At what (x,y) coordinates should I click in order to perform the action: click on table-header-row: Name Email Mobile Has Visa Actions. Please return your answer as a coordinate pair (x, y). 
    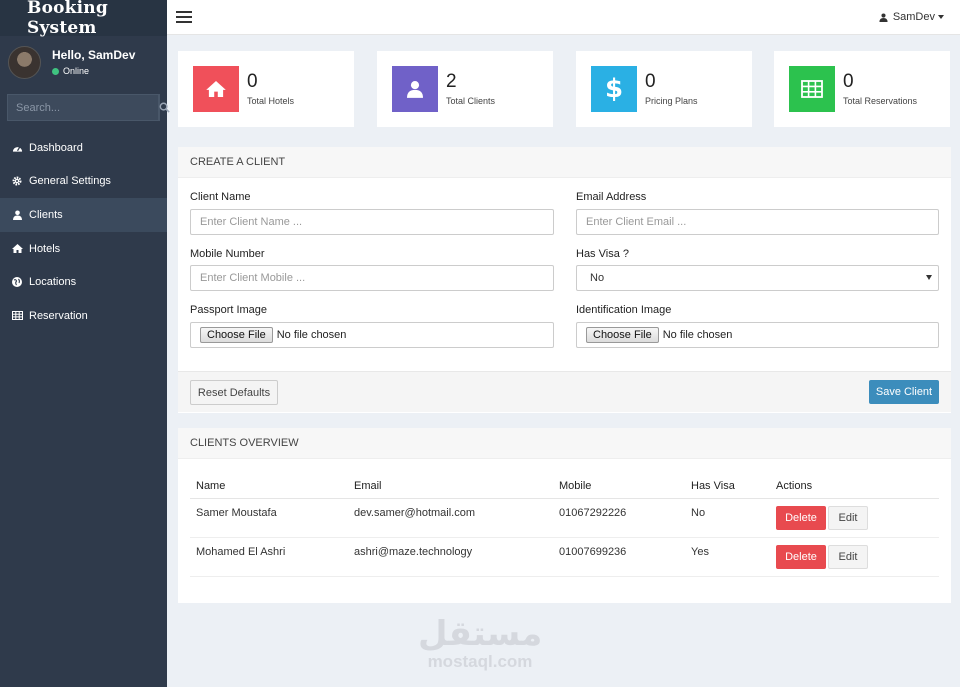
    Looking at the image, I should click on (564, 486).